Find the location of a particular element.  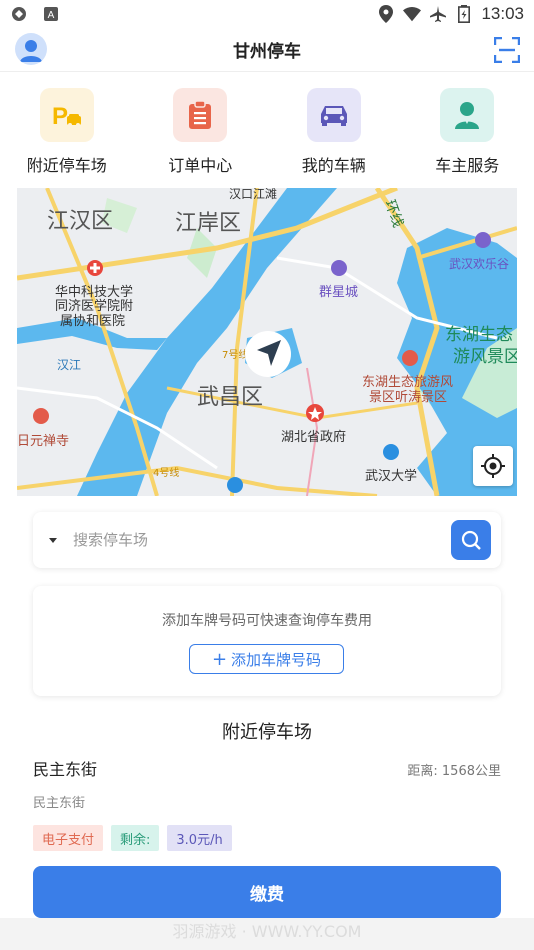

service-person-icon is located at coordinates (467, 115).